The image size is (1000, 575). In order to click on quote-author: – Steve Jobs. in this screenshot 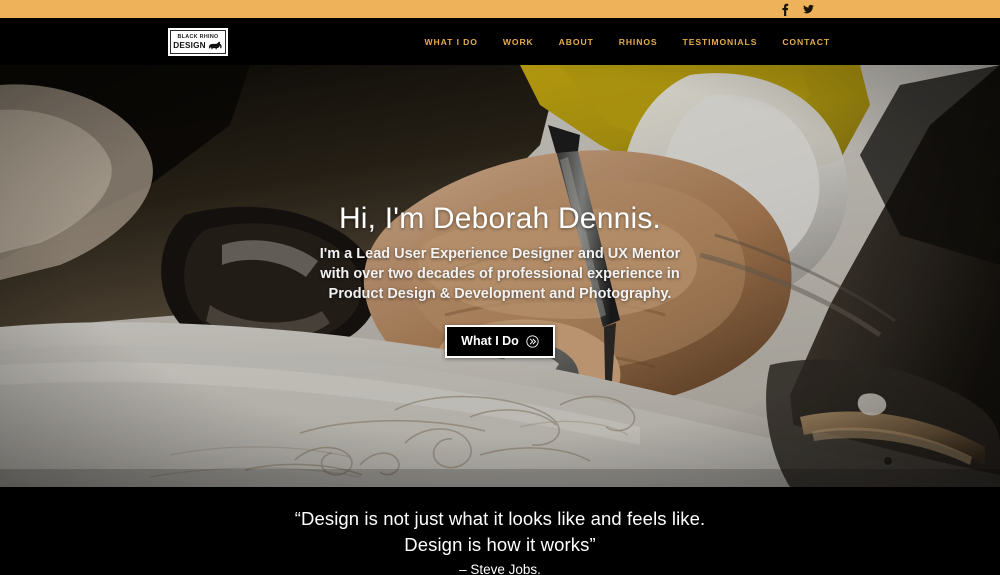, I will do `click(500, 568)`.